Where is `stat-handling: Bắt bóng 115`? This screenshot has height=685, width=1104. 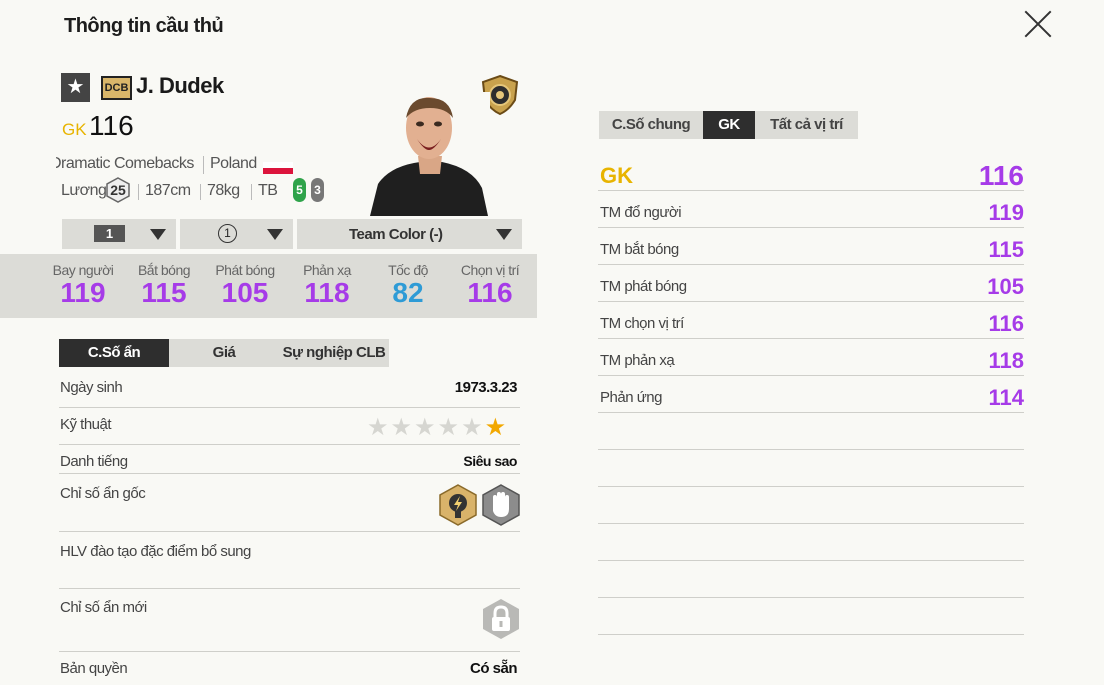 stat-handling: Bắt bóng 115 is located at coordinates (164, 285).